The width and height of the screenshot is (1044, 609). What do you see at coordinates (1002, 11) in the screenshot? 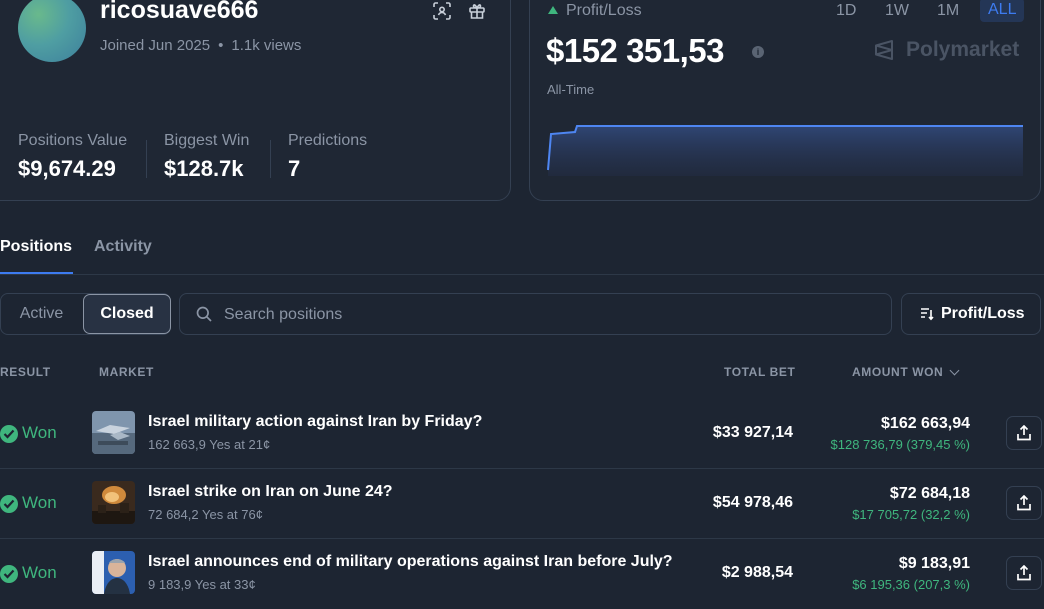
I see `range-tab-all: ALL` at bounding box center [1002, 11].